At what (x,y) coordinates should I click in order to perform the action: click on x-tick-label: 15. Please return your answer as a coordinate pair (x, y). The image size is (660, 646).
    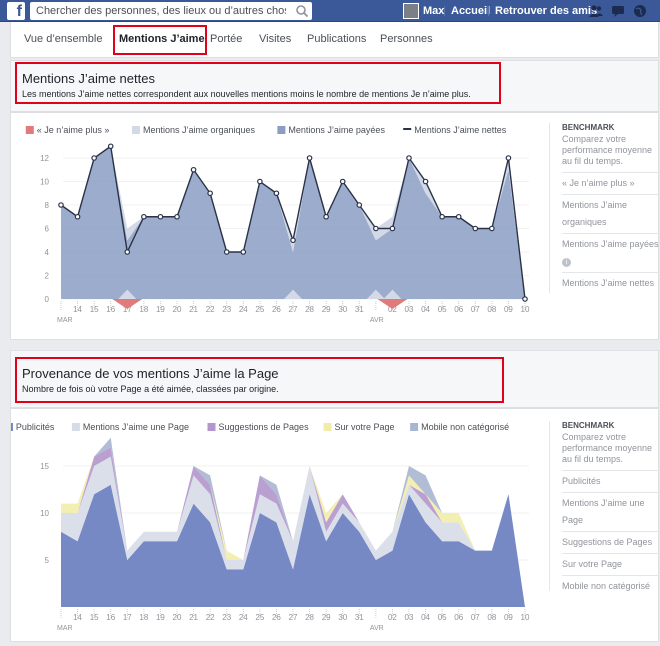
    Looking at the image, I should click on (94, 309).